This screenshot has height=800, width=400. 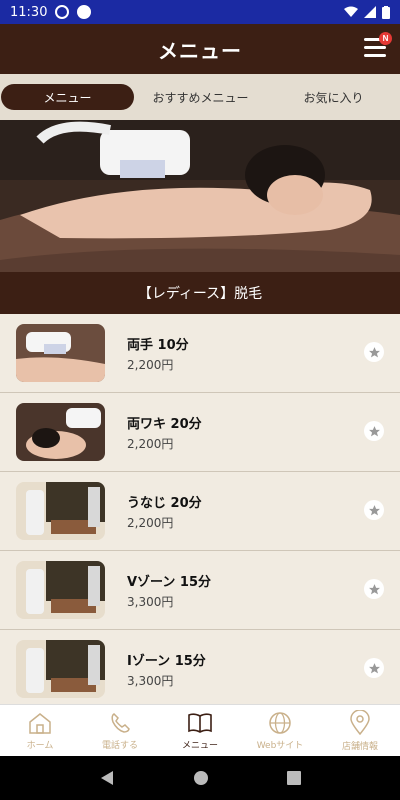 What do you see at coordinates (40, 745) in the screenshot?
I see `nav-home-label: ホーム` at bounding box center [40, 745].